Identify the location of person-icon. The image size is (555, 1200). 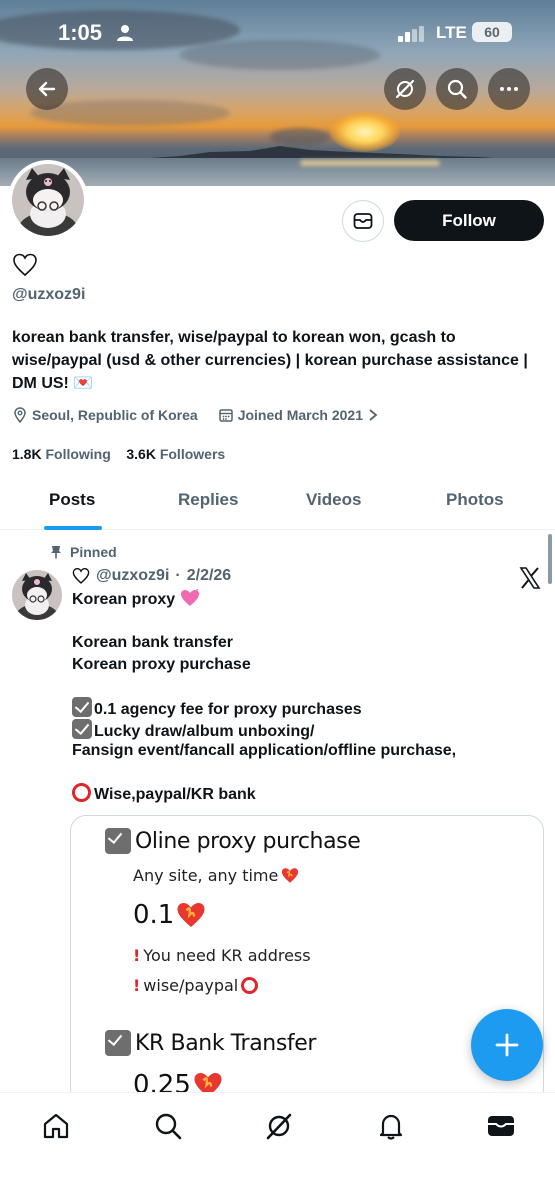
(125, 33).